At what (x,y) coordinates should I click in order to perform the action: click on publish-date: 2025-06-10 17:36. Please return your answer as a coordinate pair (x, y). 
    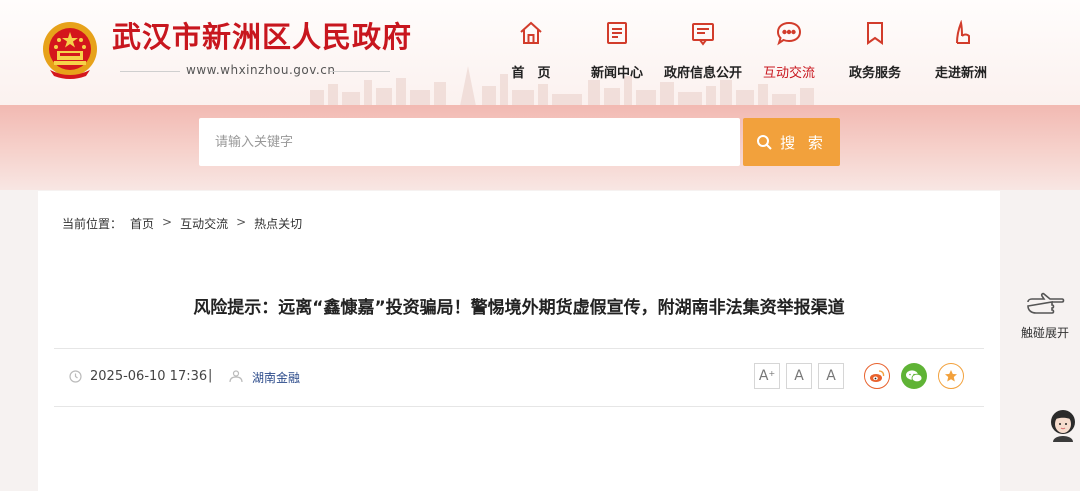
    Looking at the image, I should click on (149, 376).